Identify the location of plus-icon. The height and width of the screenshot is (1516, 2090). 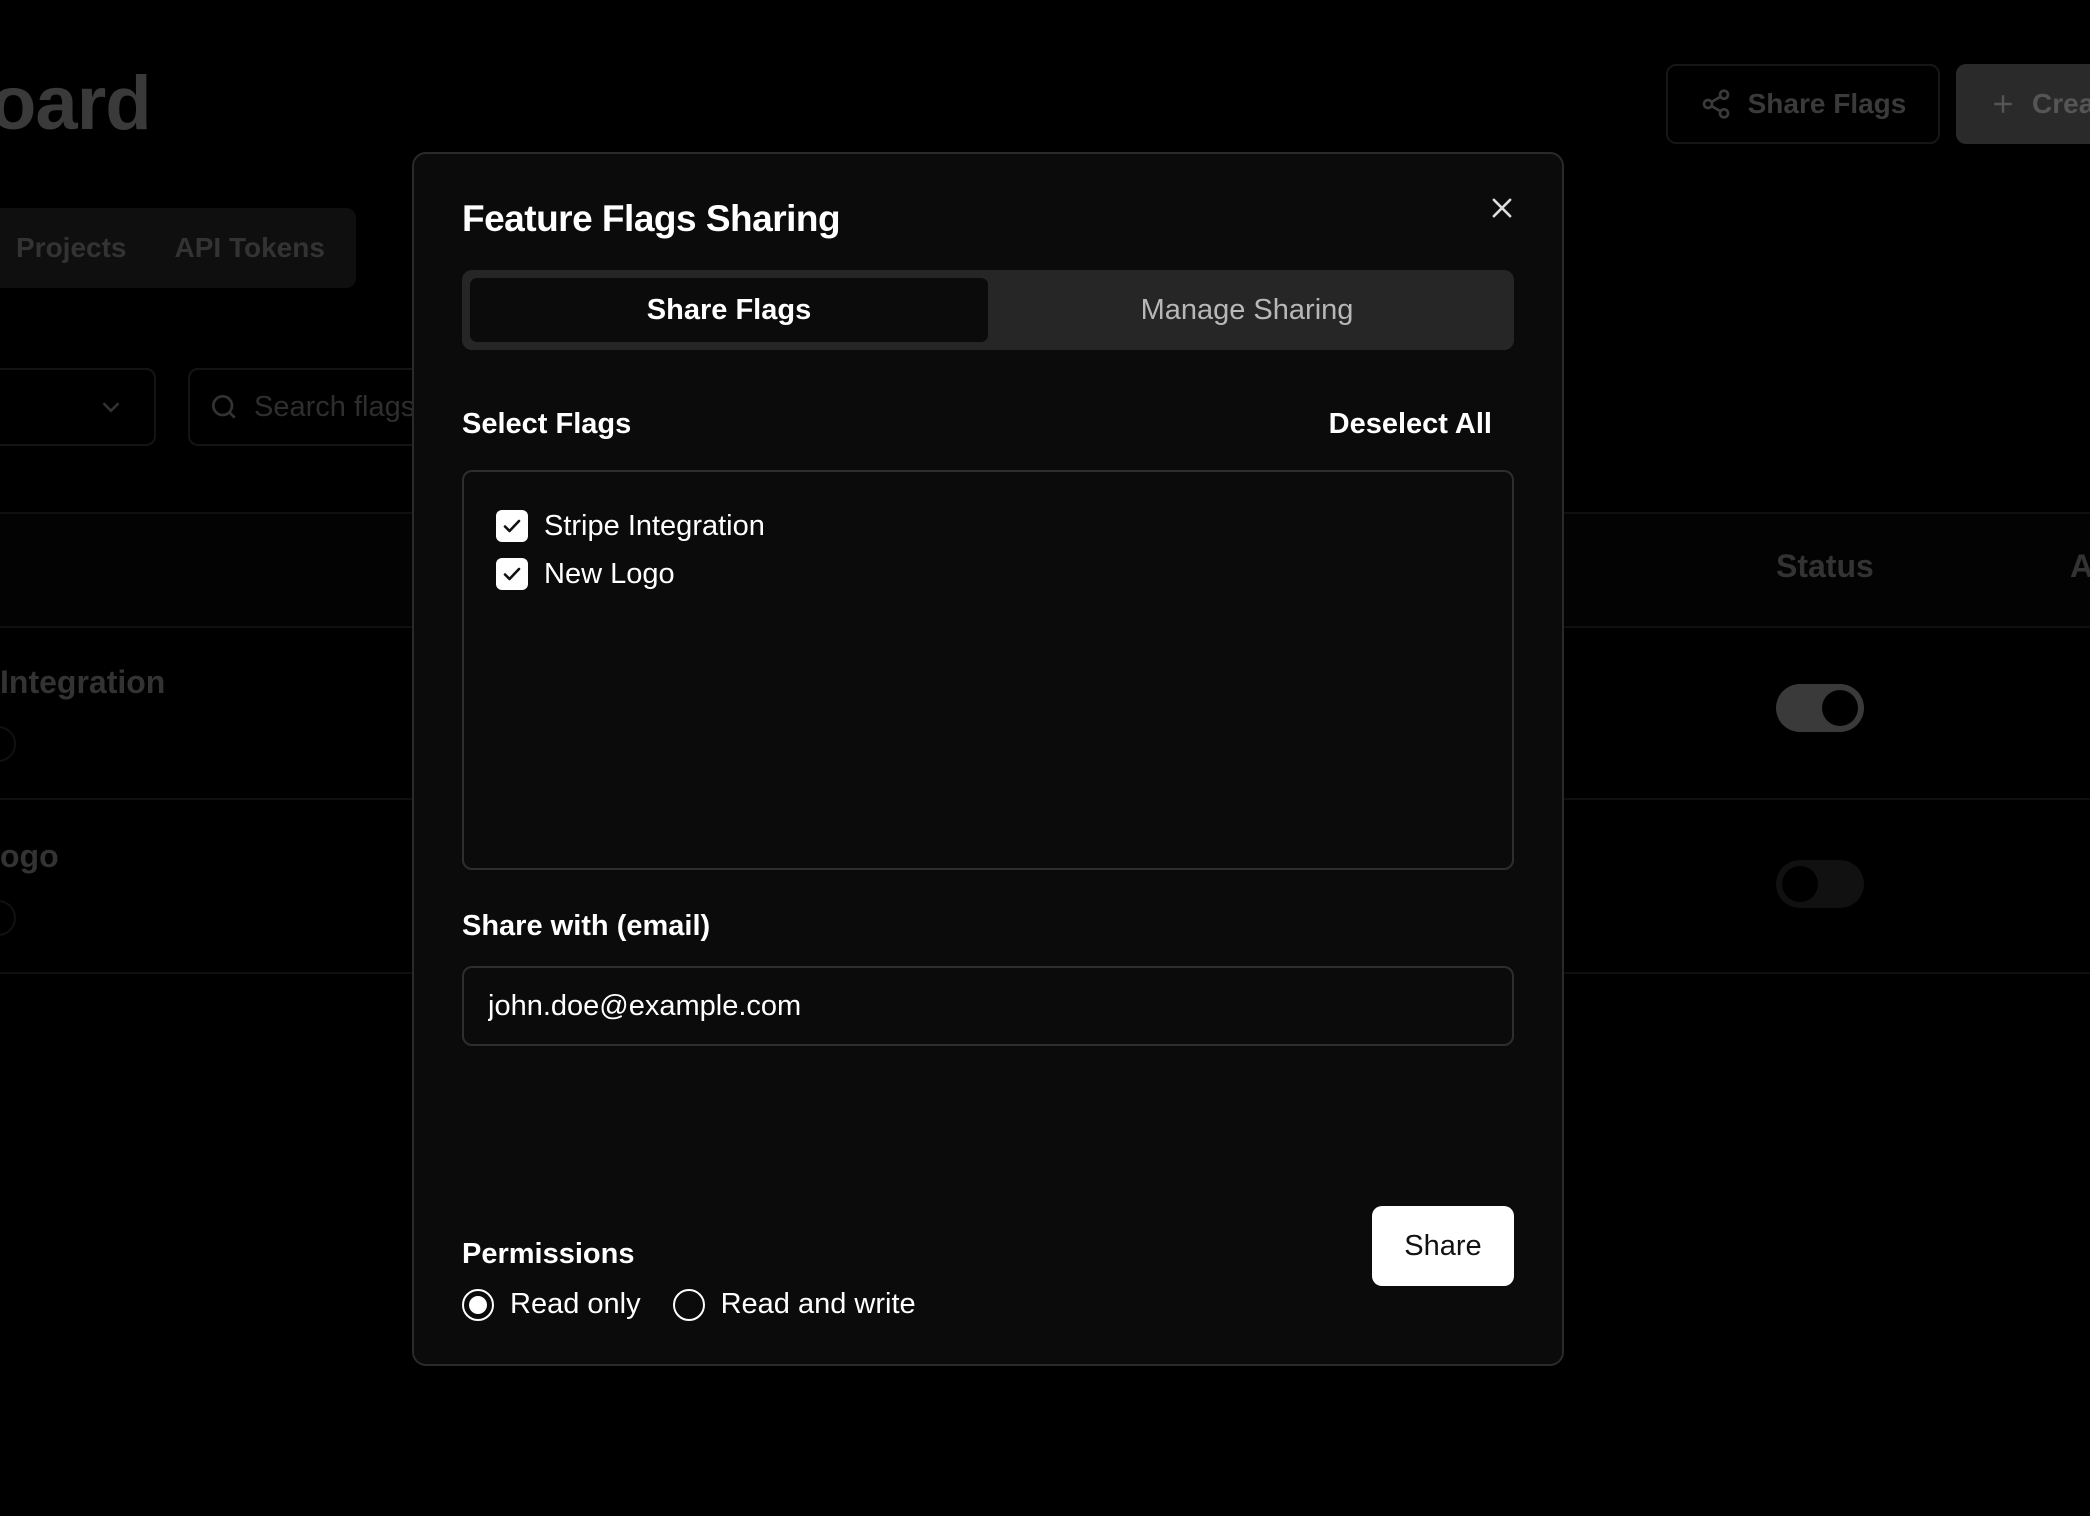
(2003, 104).